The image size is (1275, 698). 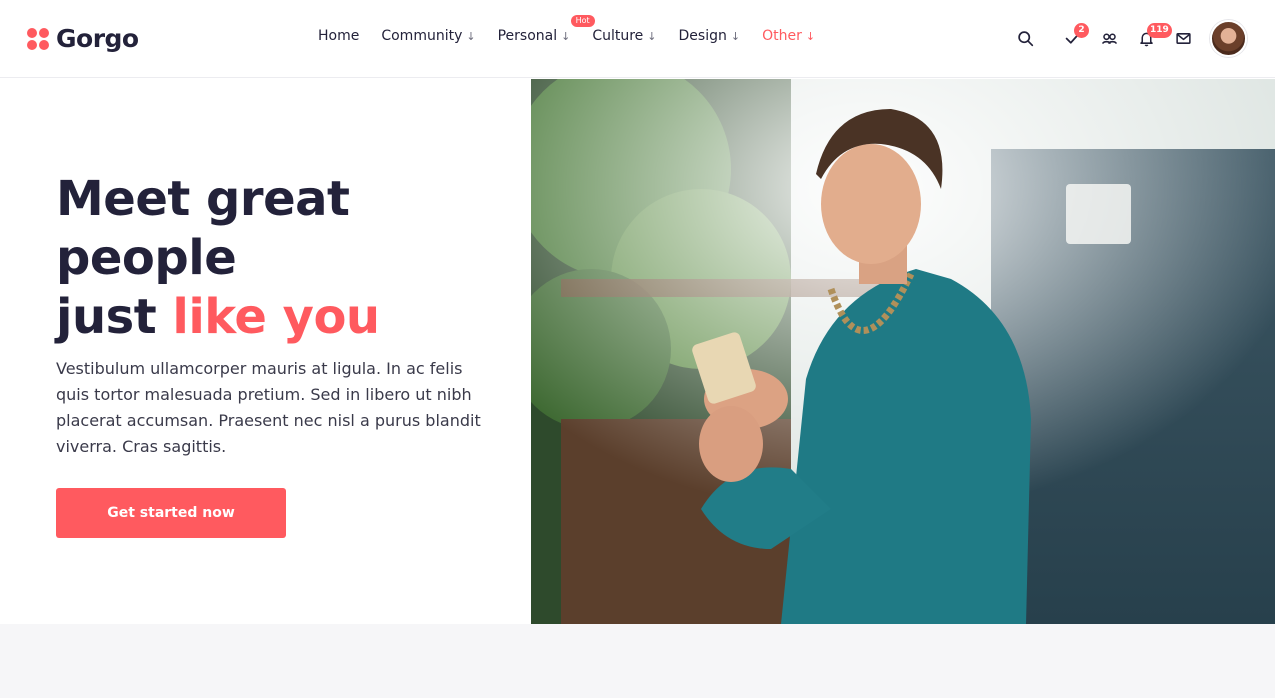 I want to click on nav-item-culture: Culture ↓, so click(x=624, y=36).